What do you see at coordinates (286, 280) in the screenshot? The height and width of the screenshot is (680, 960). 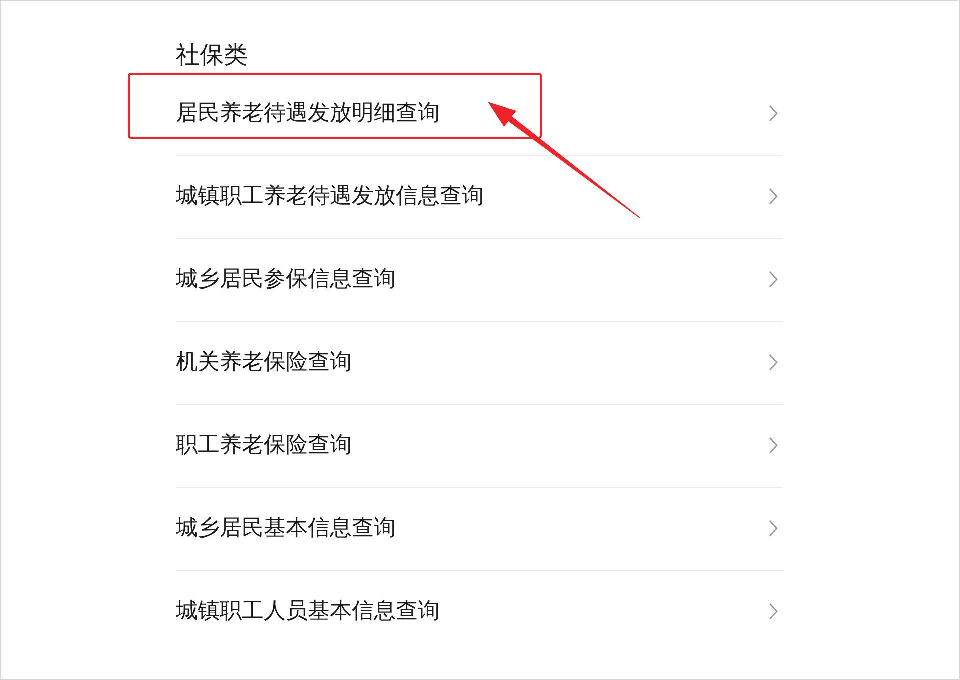 I see `menu-item: 城乡居民参保信息查询` at bounding box center [286, 280].